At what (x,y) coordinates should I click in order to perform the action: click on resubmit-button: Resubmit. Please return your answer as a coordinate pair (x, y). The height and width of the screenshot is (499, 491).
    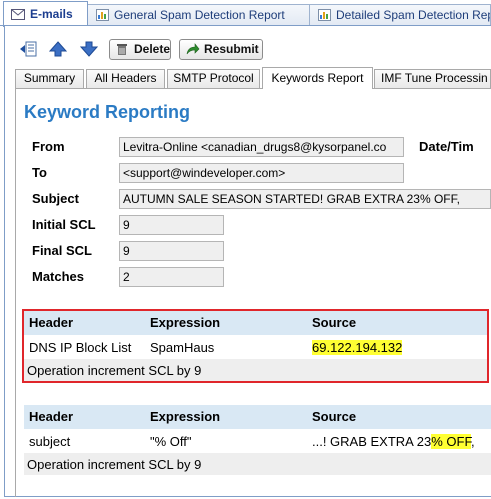
    Looking at the image, I should click on (221, 49).